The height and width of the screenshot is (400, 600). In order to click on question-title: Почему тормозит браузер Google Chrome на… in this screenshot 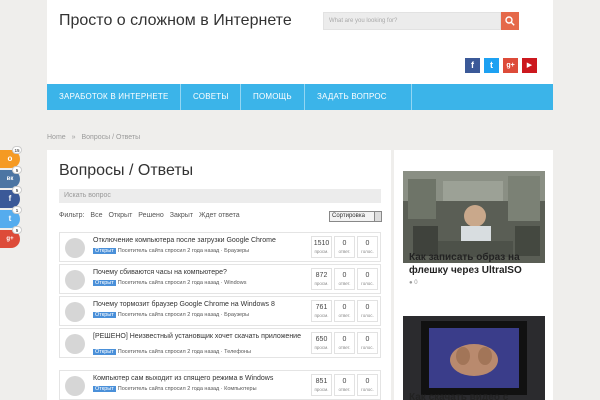, I will do `click(200, 304)`.